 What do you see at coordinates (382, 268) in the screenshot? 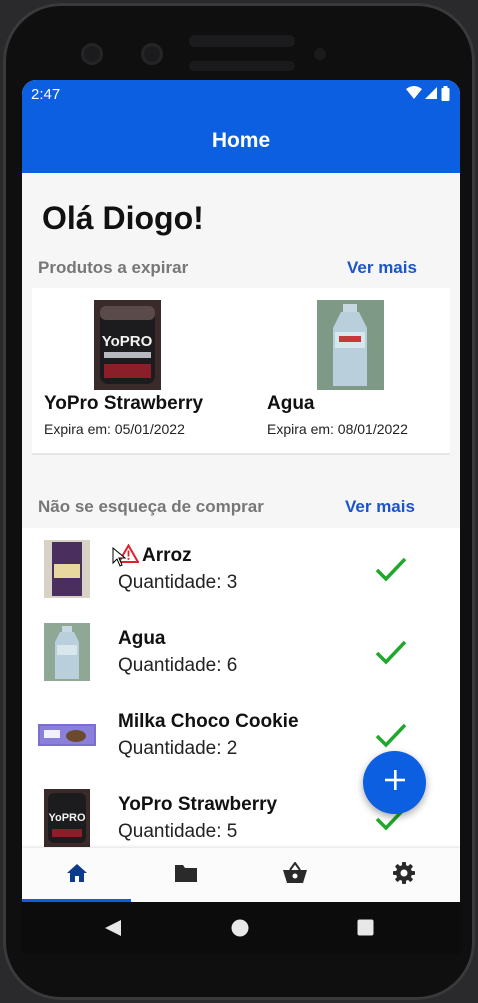
I see `expiring-see-more-link: Ver mais` at bounding box center [382, 268].